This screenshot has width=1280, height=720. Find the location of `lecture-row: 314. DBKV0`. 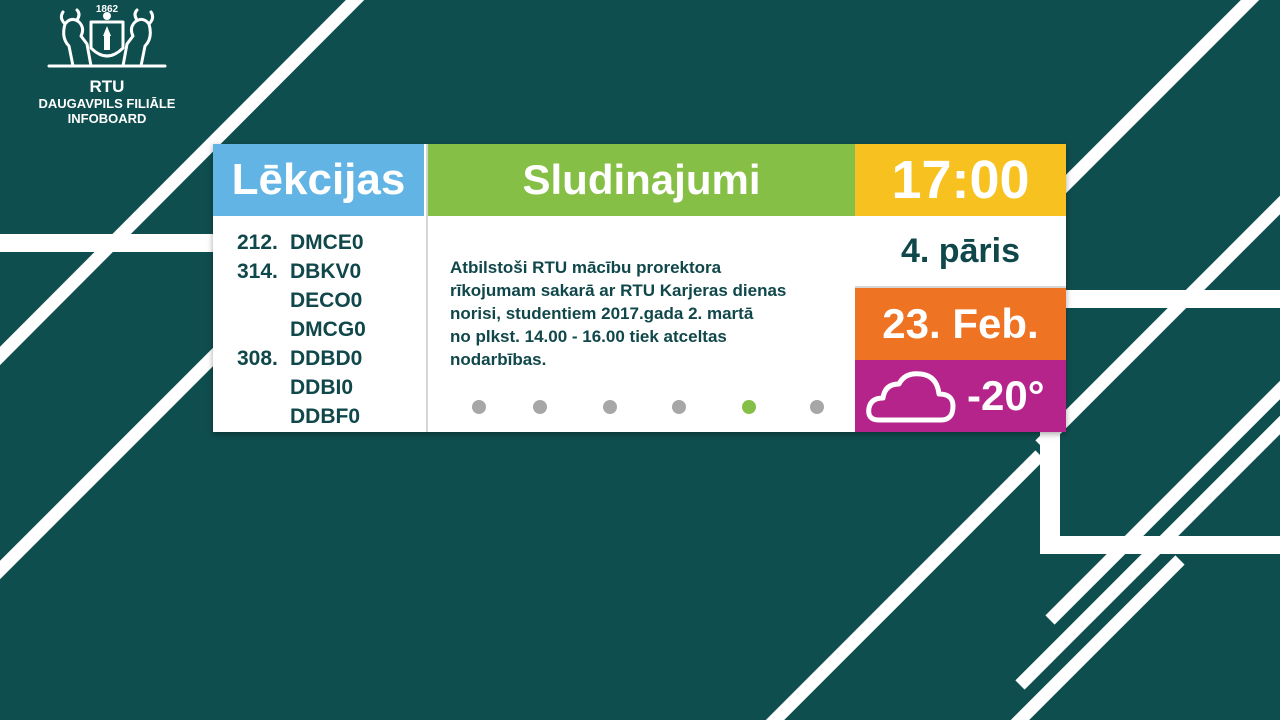

lecture-row: 314. DBKV0 is located at coordinates (318, 271).